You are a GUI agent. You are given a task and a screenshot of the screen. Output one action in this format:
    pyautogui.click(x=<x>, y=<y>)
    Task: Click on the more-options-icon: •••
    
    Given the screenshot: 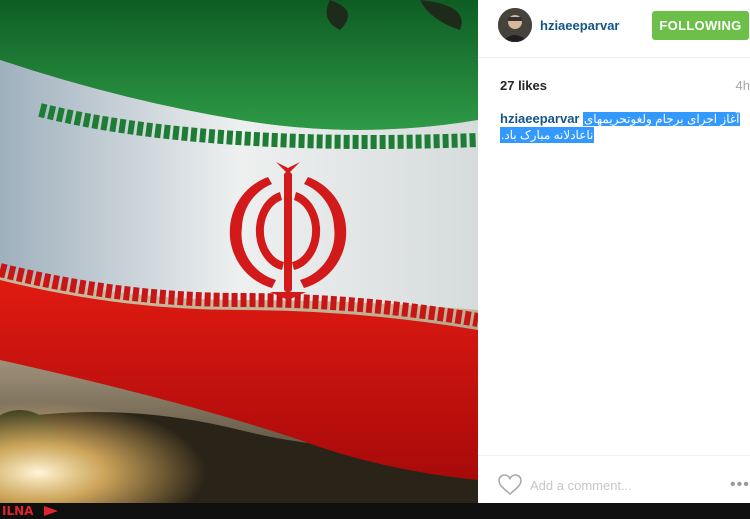 What is the action you would take?
    pyautogui.click(x=740, y=485)
    